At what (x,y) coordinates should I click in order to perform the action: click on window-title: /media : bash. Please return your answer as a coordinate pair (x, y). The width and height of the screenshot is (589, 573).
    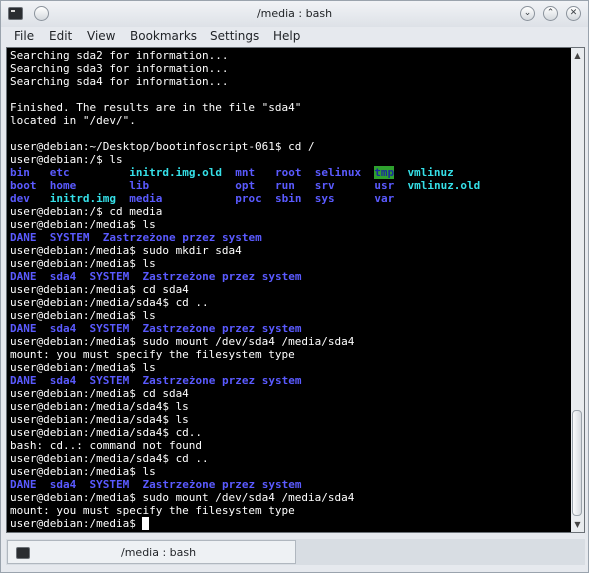
    Looking at the image, I should click on (294, 13).